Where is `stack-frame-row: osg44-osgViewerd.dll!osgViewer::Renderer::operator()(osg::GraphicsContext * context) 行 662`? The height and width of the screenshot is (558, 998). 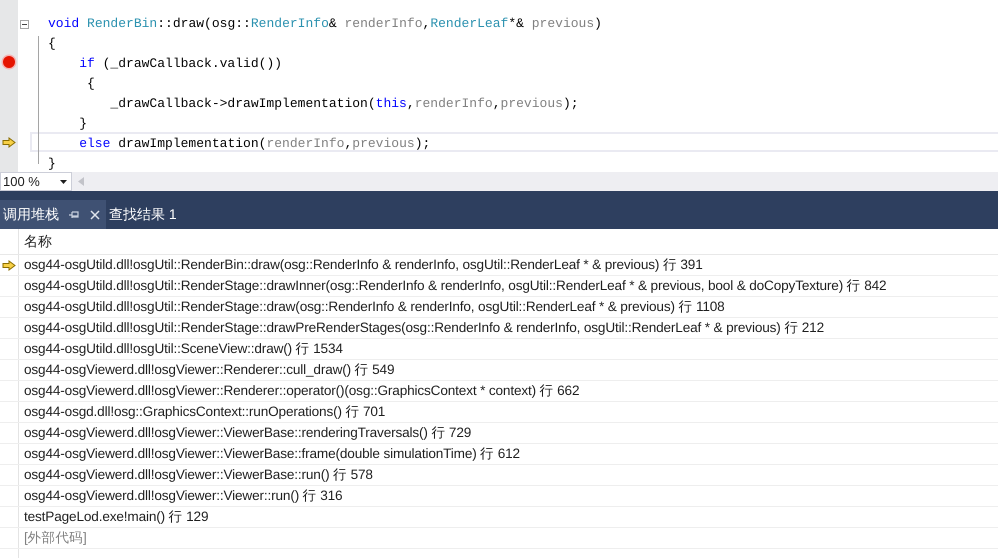
stack-frame-row: osg44-osgViewerd.dll!osgViewer::Renderer::operator()(osg::GraphicsContext * context) 行 662 is located at coordinates (299, 391).